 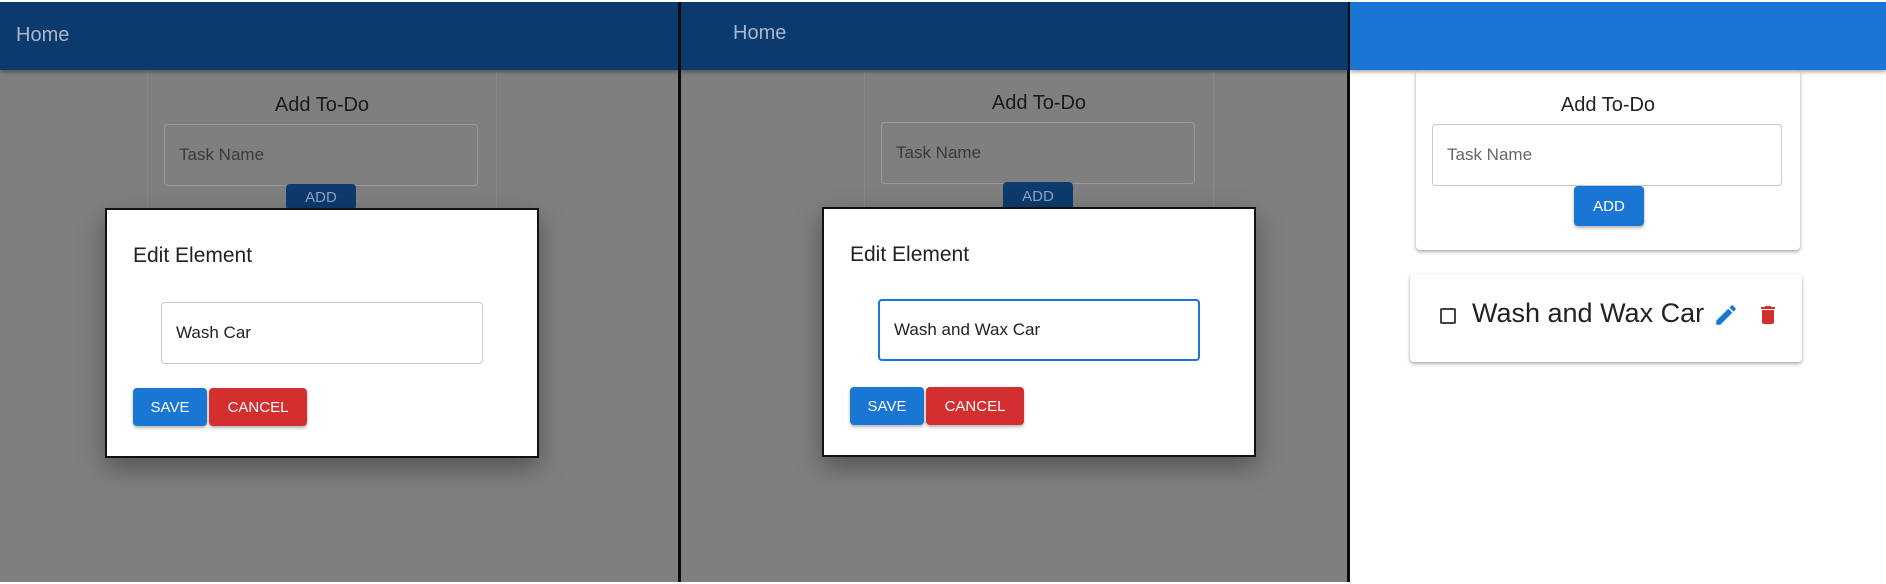 I want to click on todo-checkbox, so click(x=1448, y=316).